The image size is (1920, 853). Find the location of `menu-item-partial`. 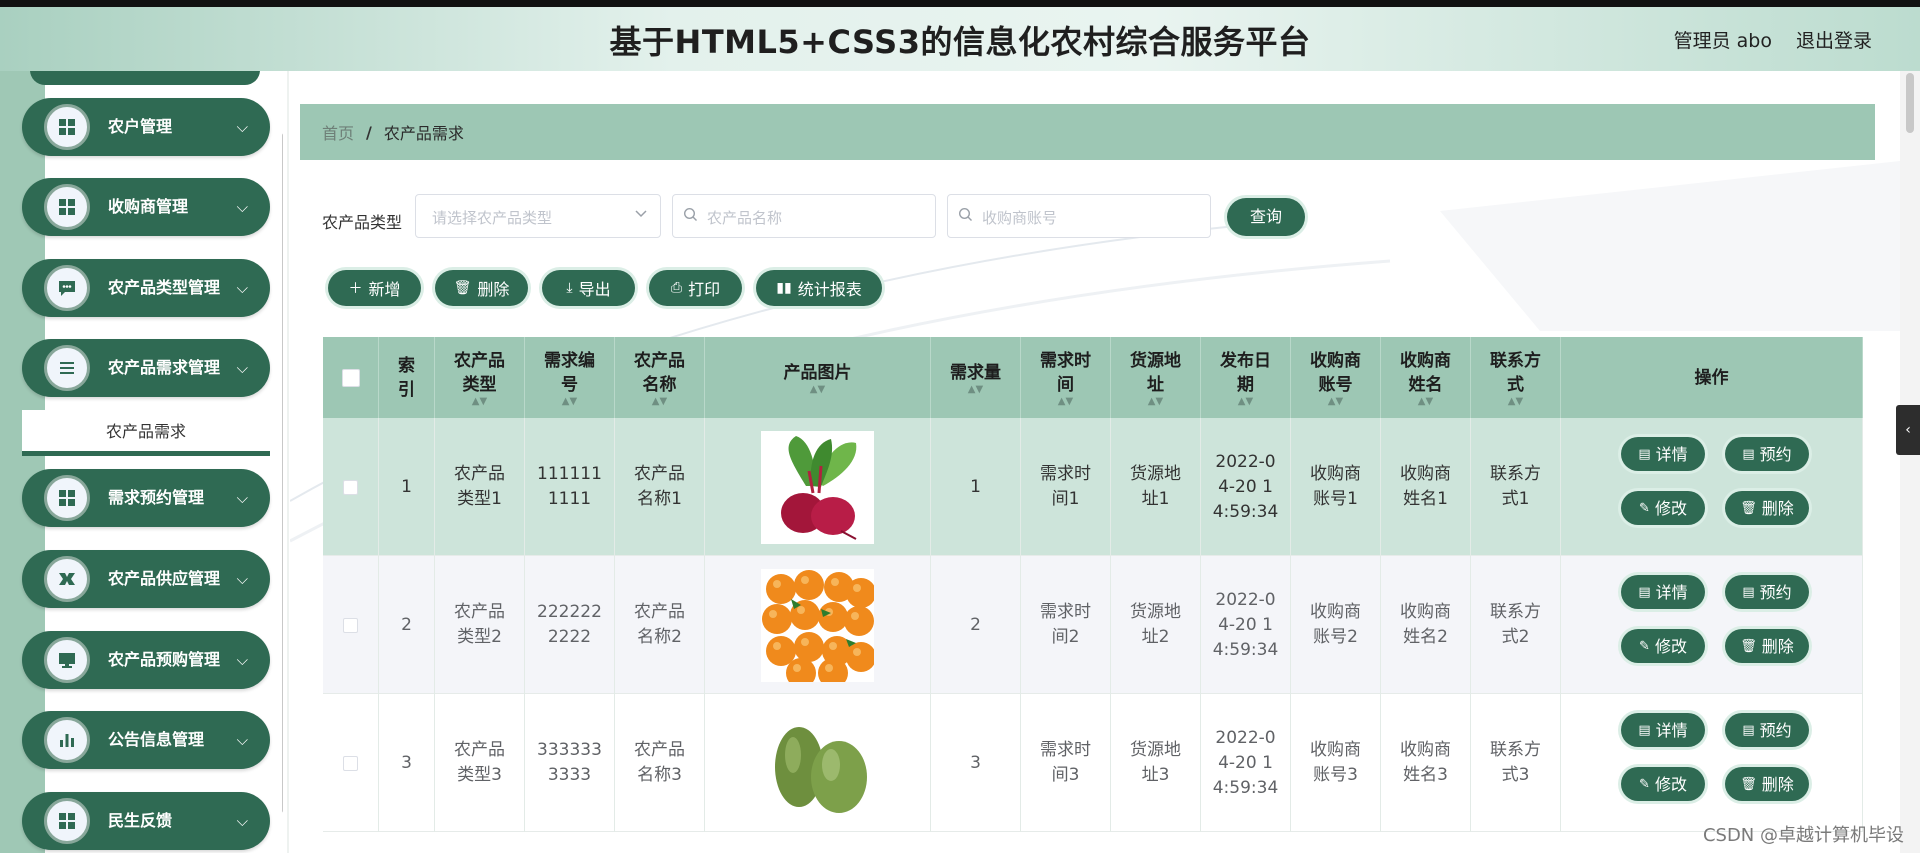

menu-item-partial is located at coordinates (145, 78).